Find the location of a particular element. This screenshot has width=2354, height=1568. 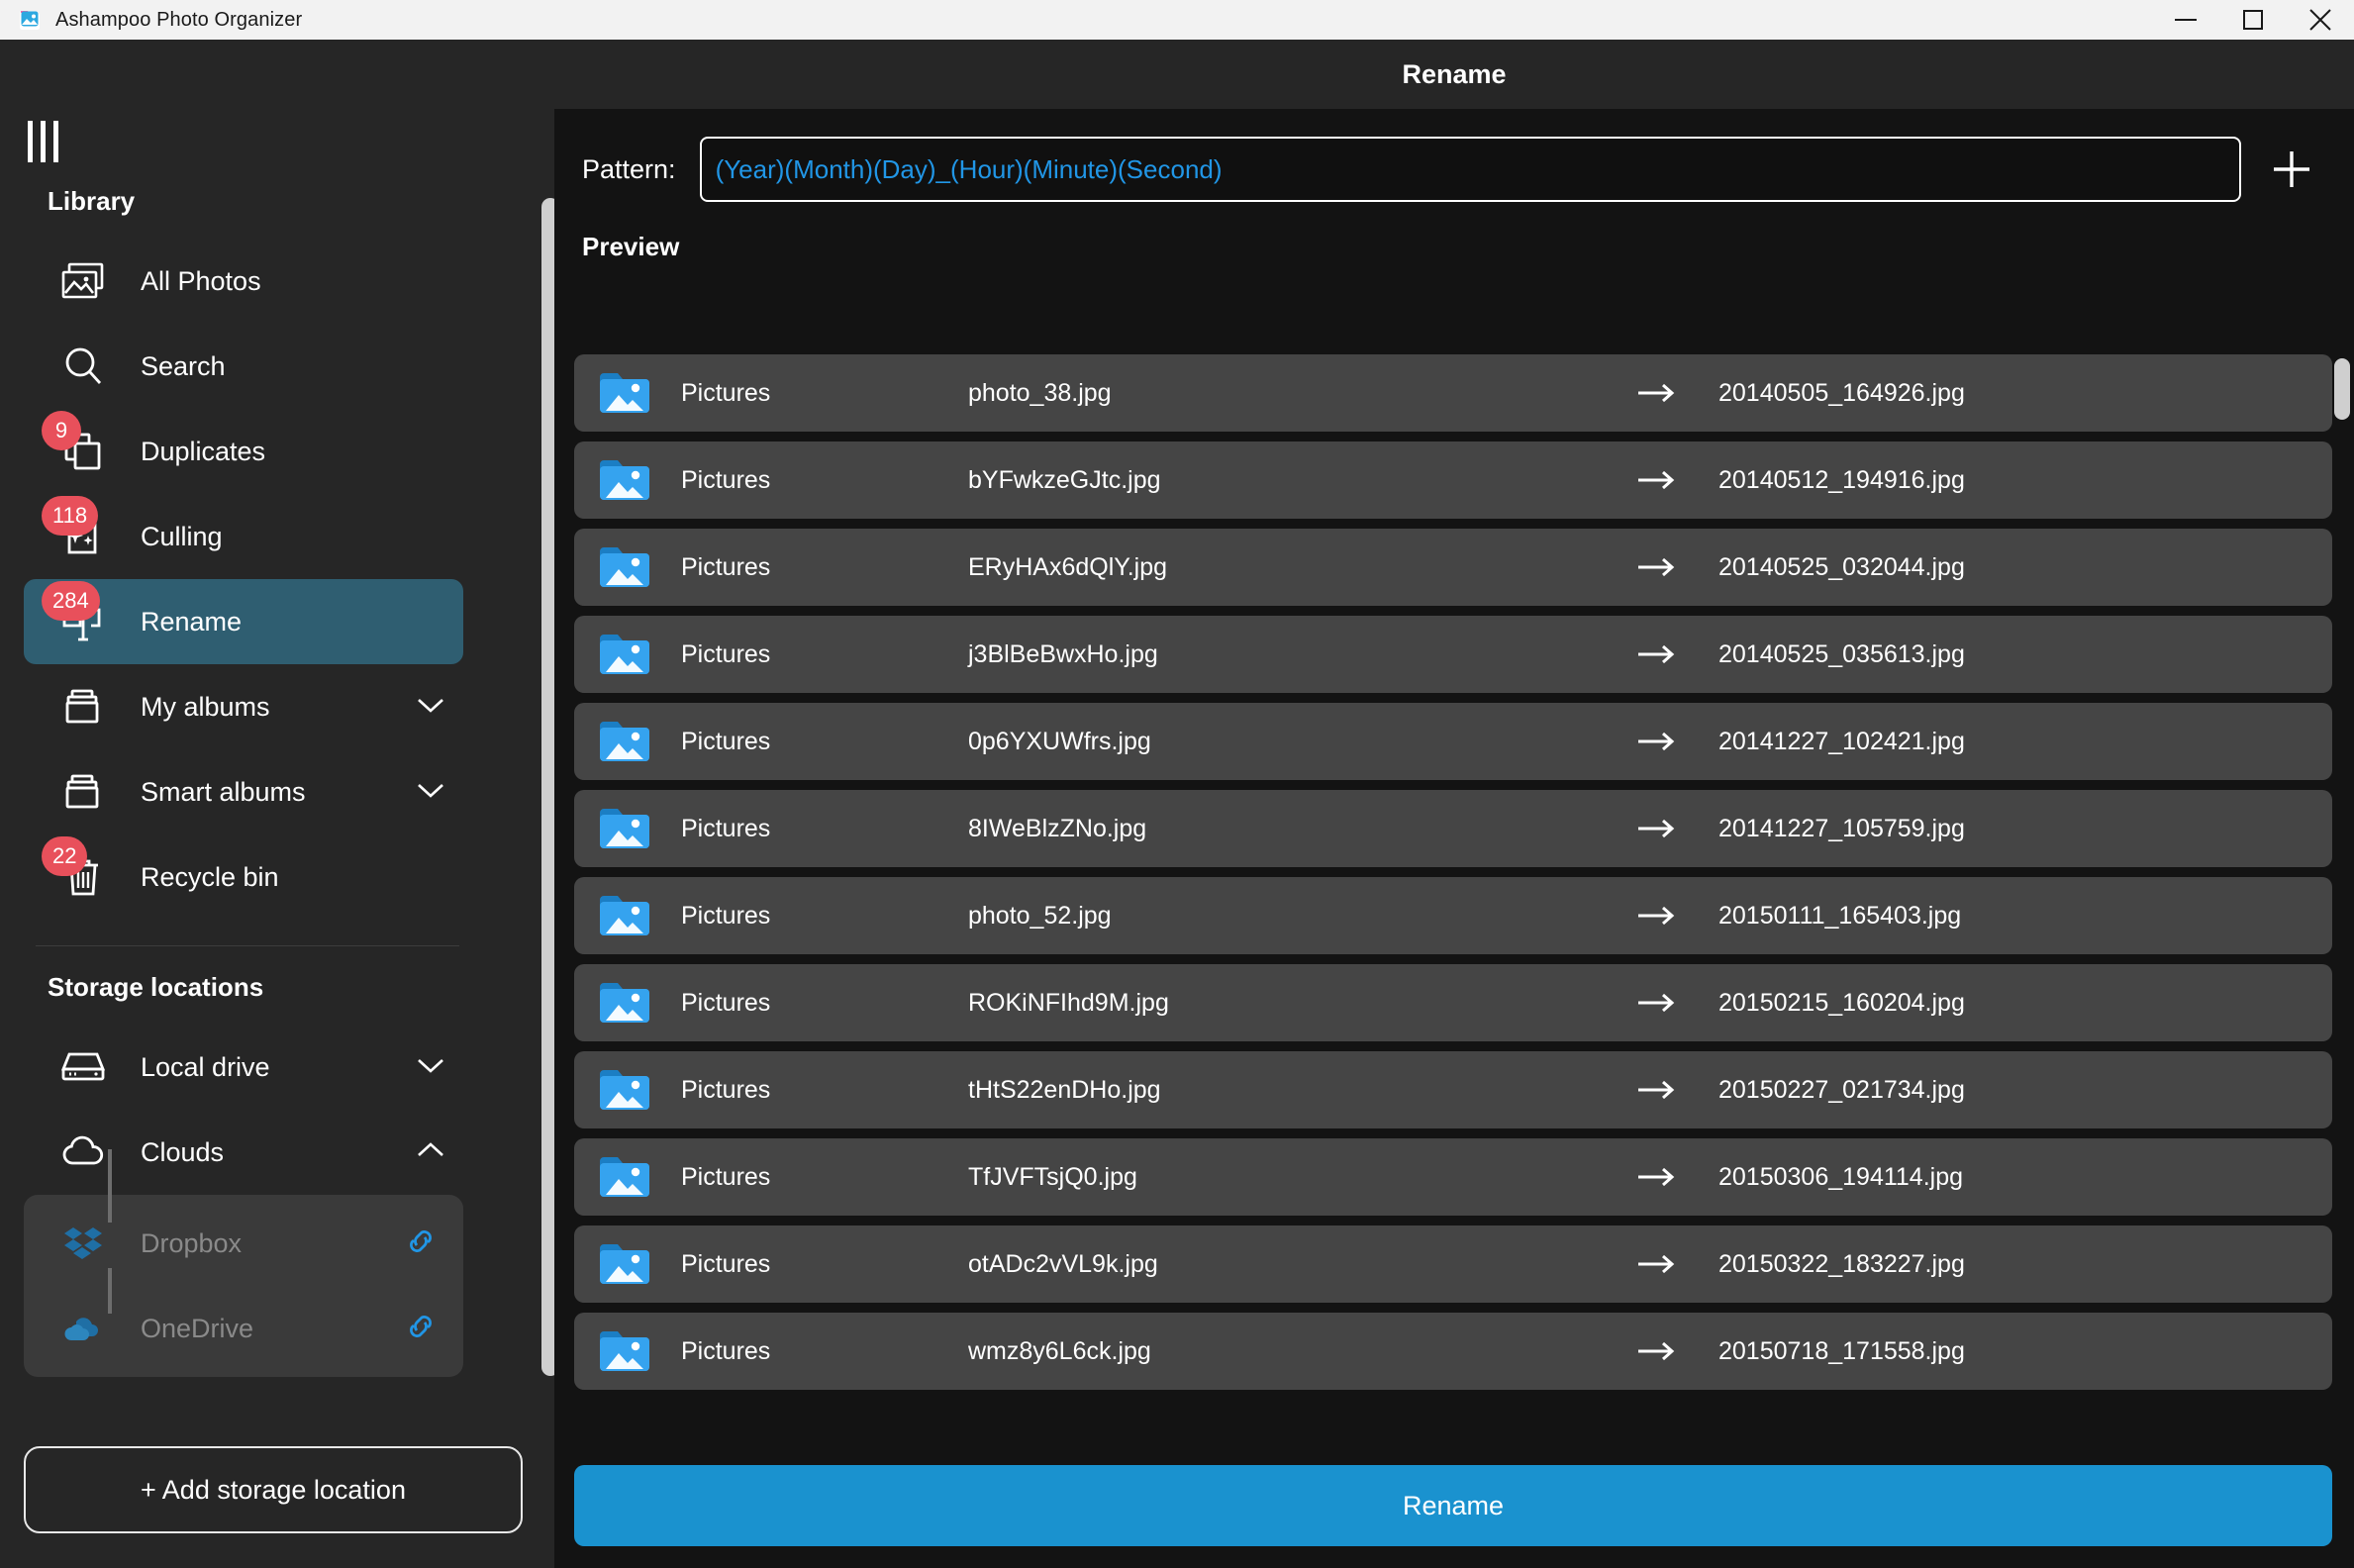

row-new-filename: 20140512_194916.jpg is located at coordinates (1841, 479).